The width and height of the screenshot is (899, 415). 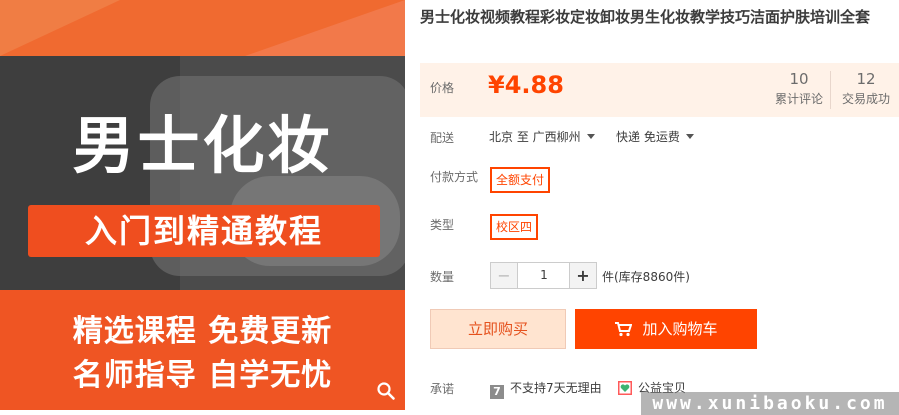 What do you see at coordinates (204, 231) in the screenshot?
I see `image-subtitle: 入门到精通教程` at bounding box center [204, 231].